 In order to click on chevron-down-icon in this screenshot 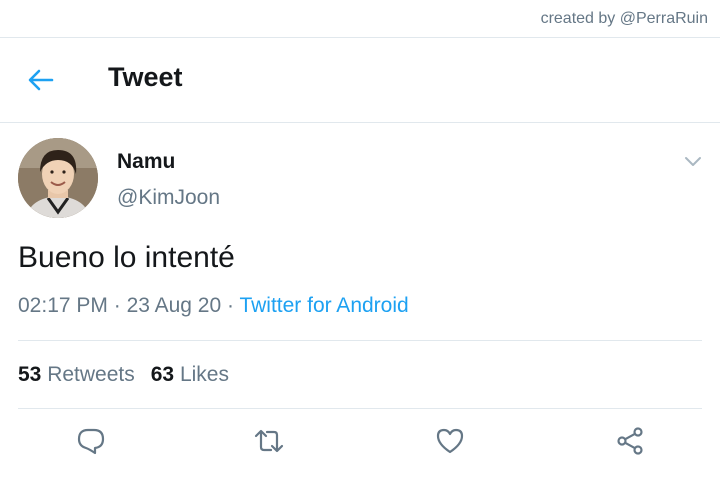, I will do `click(693, 161)`.